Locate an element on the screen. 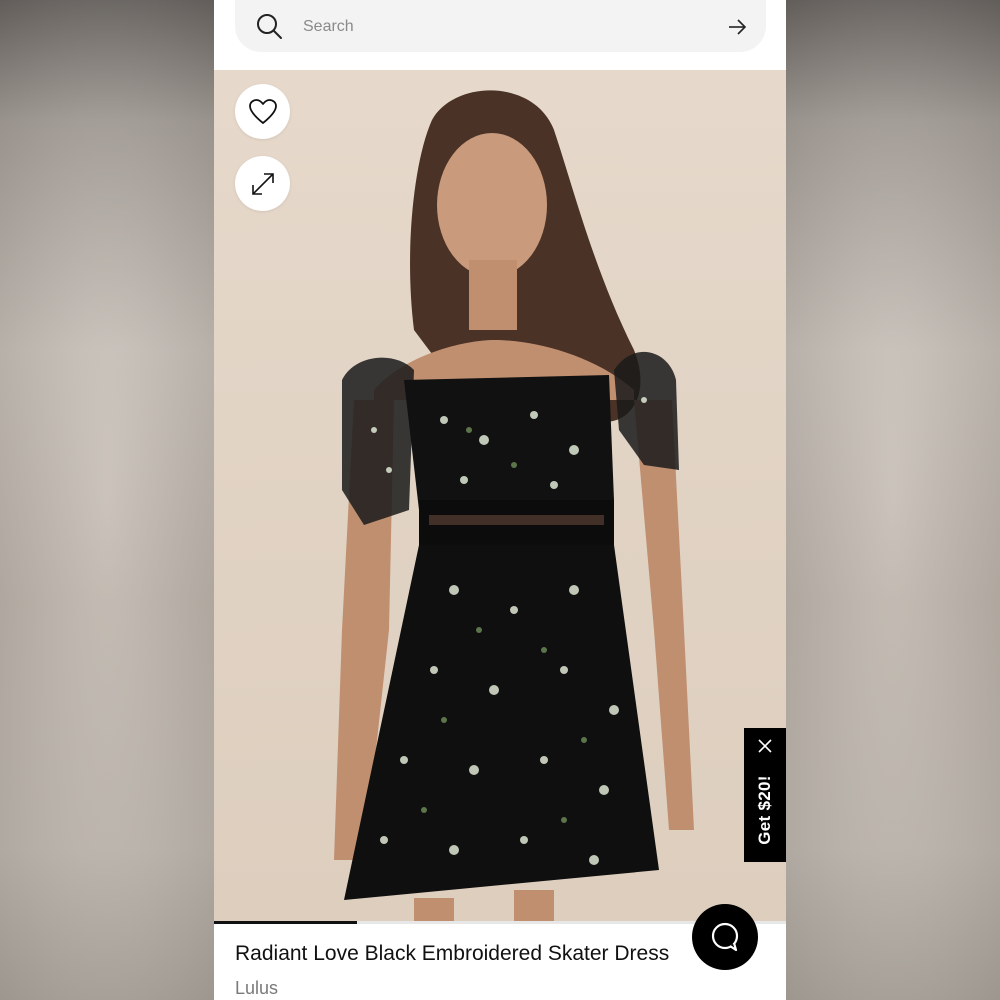  search-bar is located at coordinates (500, 26).